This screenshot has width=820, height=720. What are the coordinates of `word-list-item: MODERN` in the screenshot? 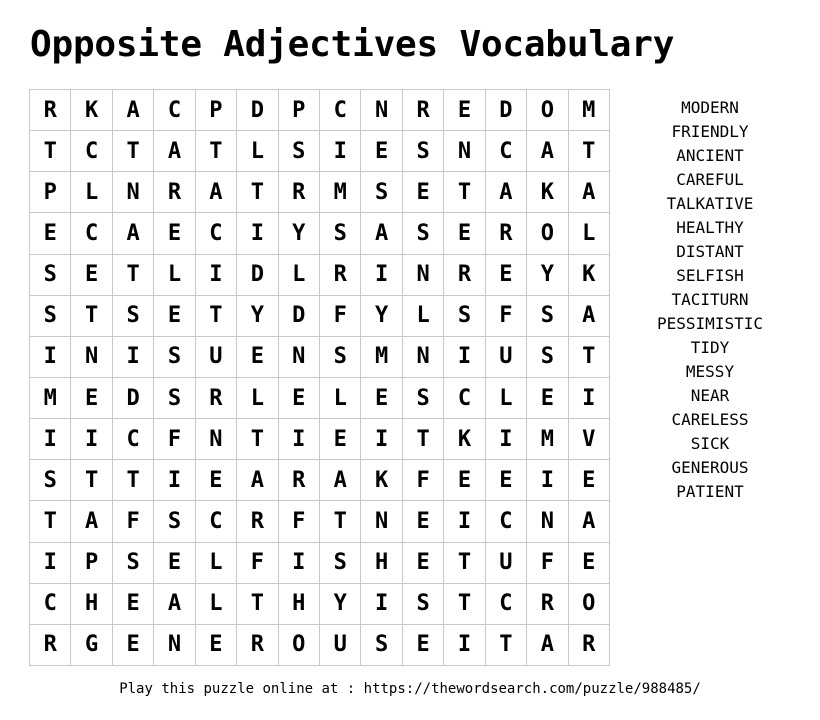 It's located at (710, 107).